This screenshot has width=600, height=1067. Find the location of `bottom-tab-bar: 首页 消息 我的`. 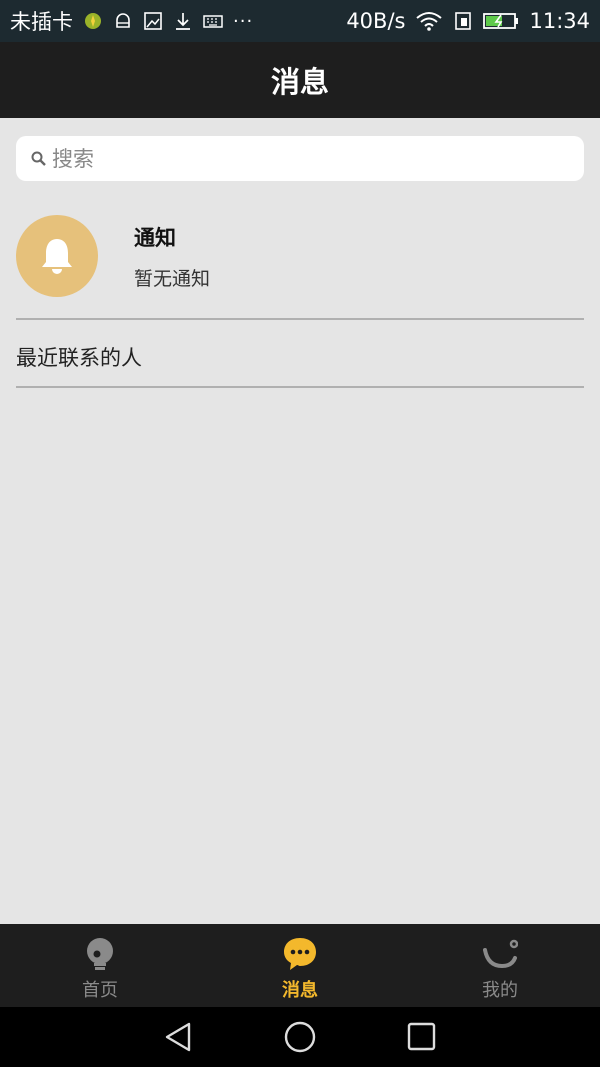

bottom-tab-bar: 首页 消息 我的 is located at coordinates (300, 965).